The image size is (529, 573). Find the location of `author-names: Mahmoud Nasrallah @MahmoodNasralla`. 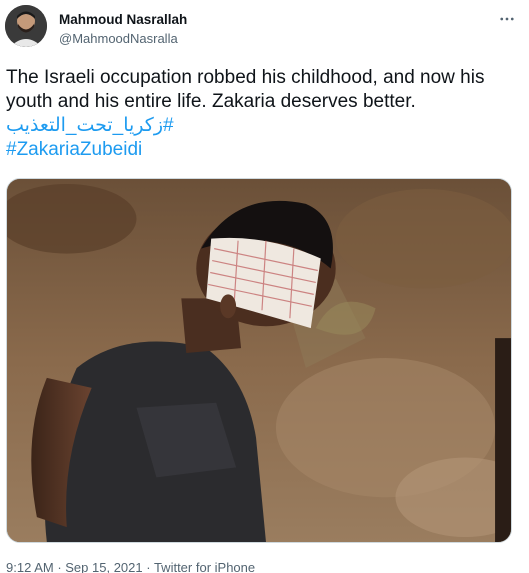

author-names: Mahmoud Nasrallah @MahmoodNasralla is located at coordinates (123, 29).